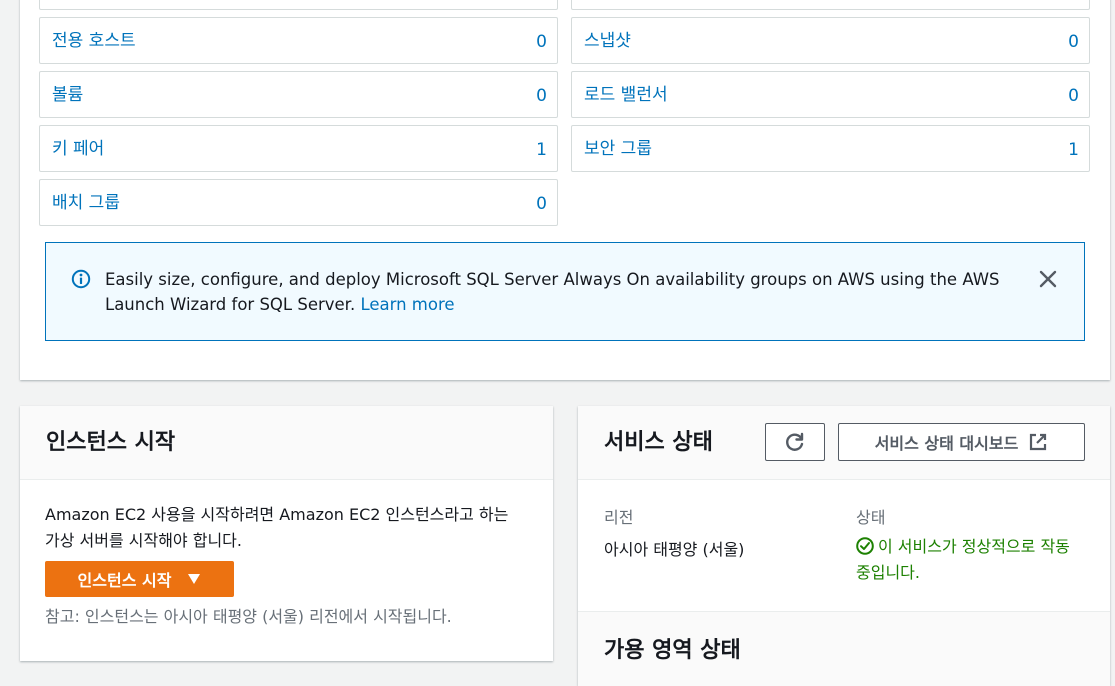 This screenshot has width=1115, height=686. Describe the element at coordinates (830, 148) in the screenshot. I see `resource-card-security-groups: 보안 그룹 1` at that location.